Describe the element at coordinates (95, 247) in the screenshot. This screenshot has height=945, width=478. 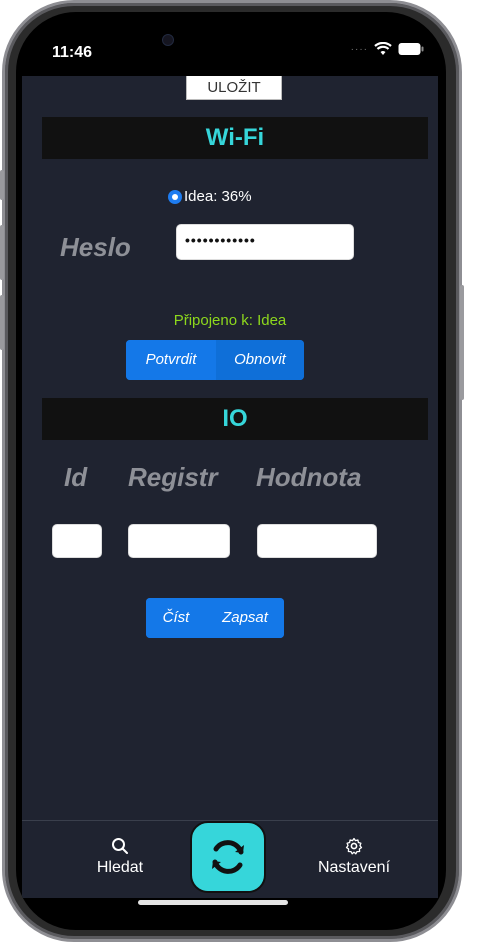
I see `password-label: Heslo` at that location.